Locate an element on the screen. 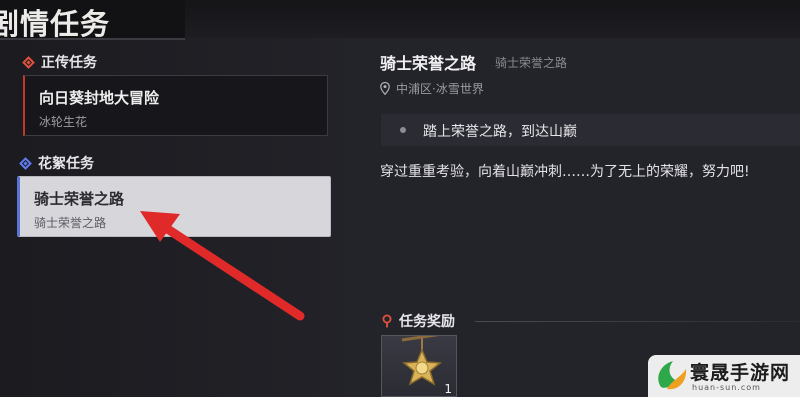  objective-bullet-icon is located at coordinates (403, 130).